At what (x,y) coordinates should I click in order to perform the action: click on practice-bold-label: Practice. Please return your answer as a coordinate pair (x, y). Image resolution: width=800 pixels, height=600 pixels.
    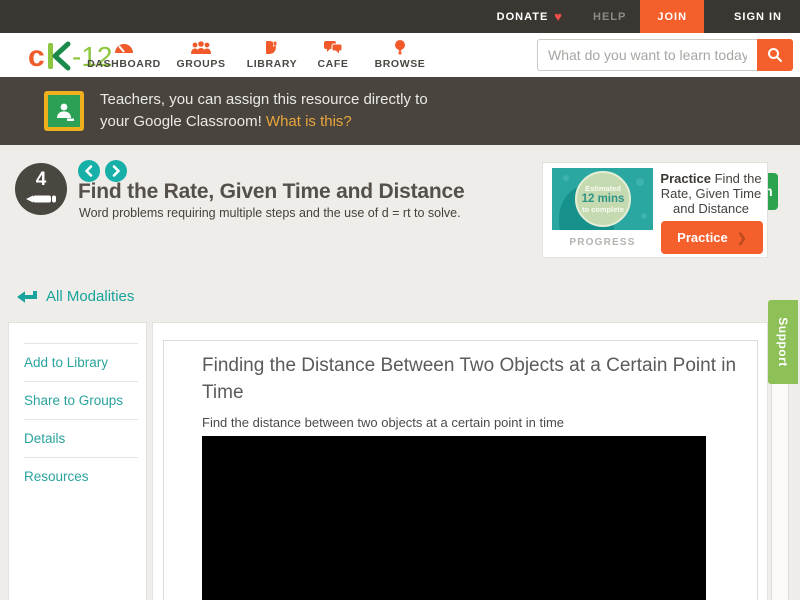
    Looking at the image, I should click on (685, 178).